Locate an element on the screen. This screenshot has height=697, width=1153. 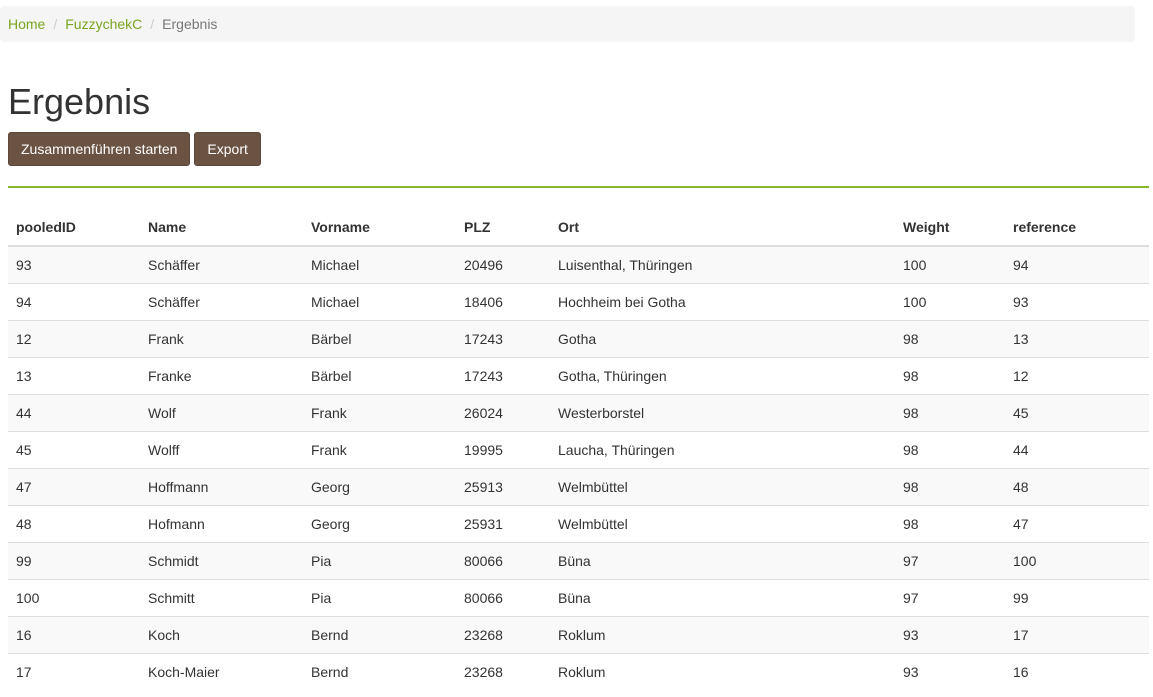
table-row: 16 Koch Bernd 23268 Roklum 93 17 is located at coordinates (578, 634).